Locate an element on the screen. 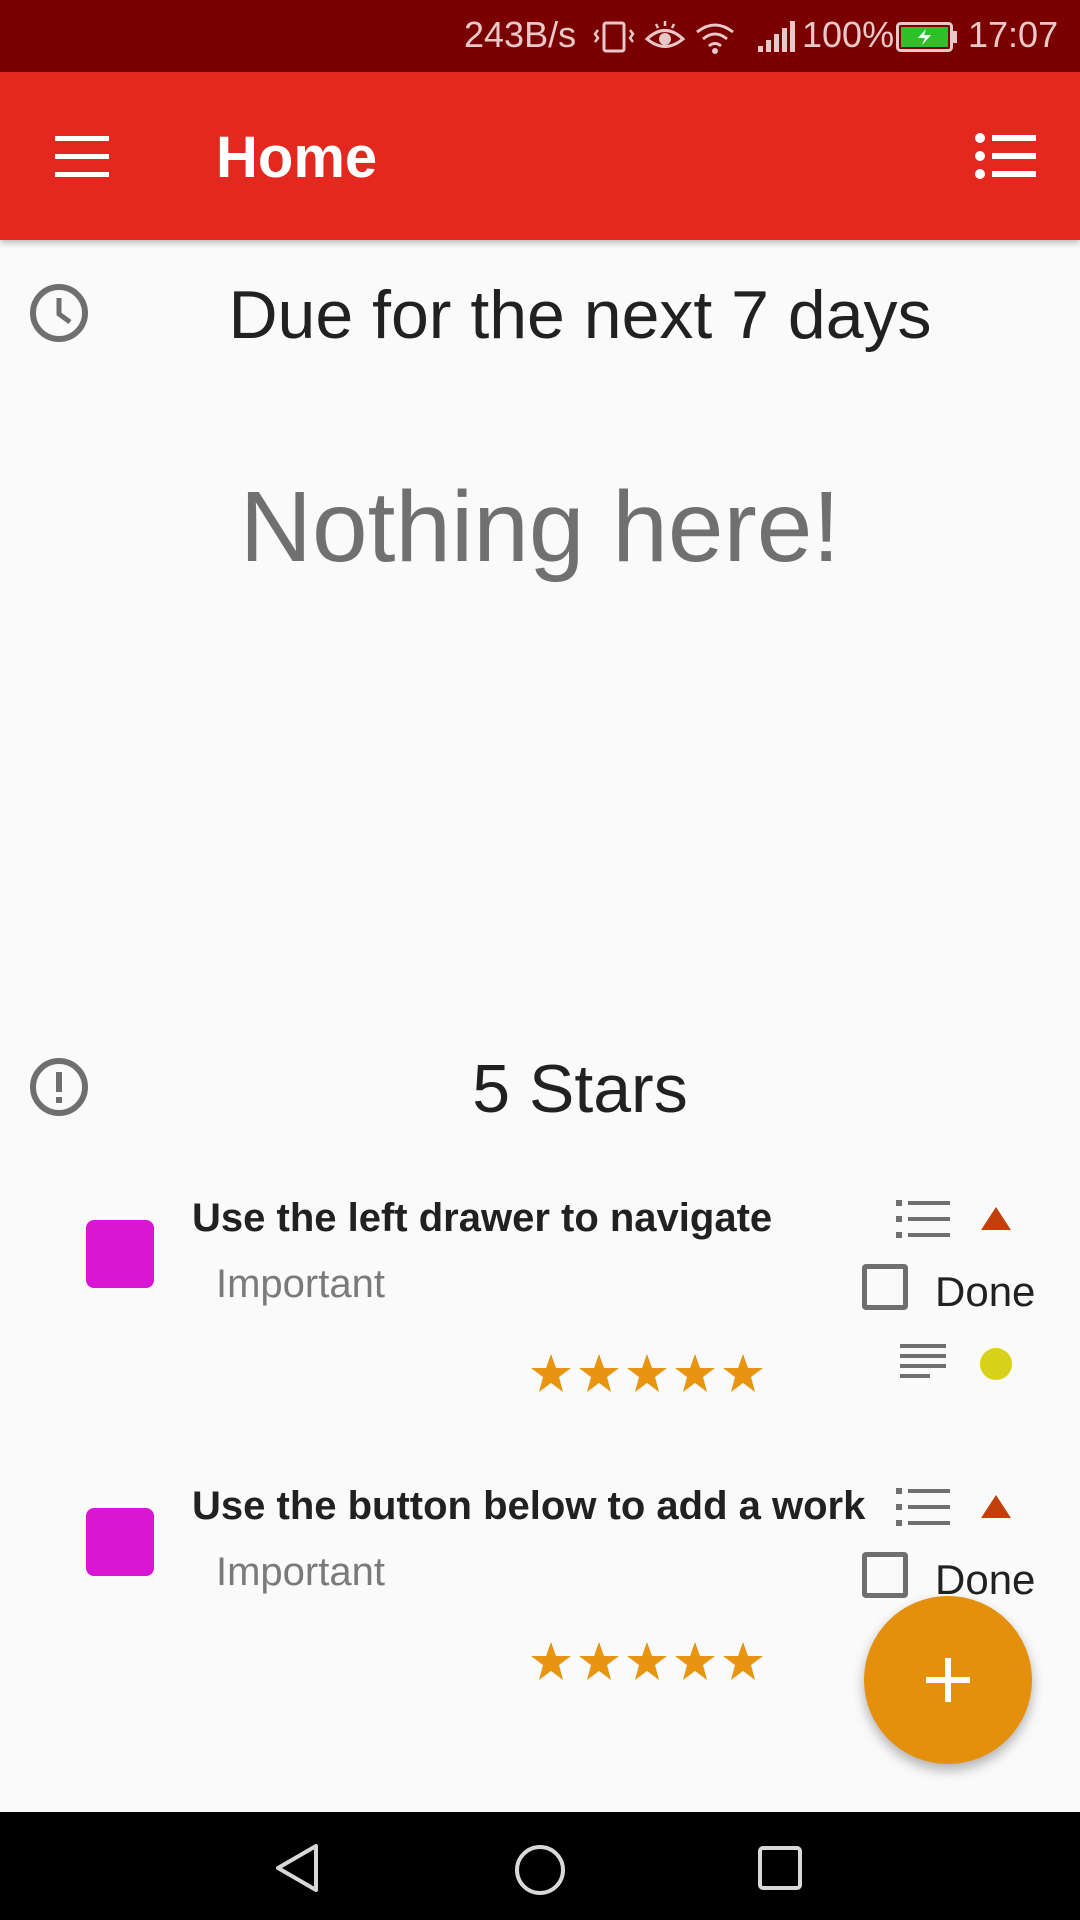  add-work-button is located at coordinates (948, 1680).